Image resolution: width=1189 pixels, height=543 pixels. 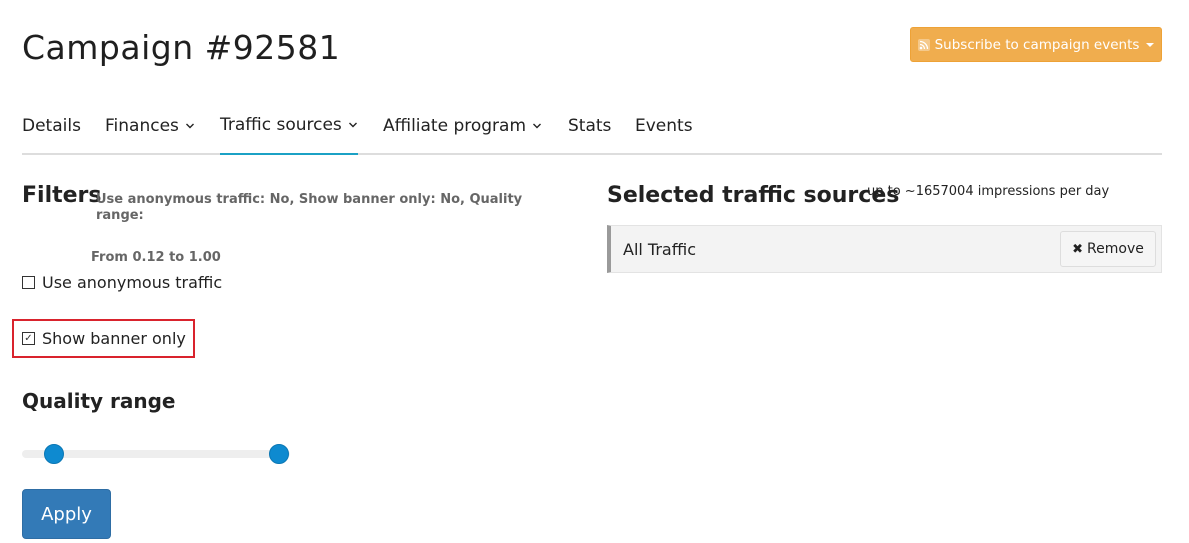 What do you see at coordinates (142, 126) in the screenshot?
I see `tab-label: Finances` at bounding box center [142, 126].